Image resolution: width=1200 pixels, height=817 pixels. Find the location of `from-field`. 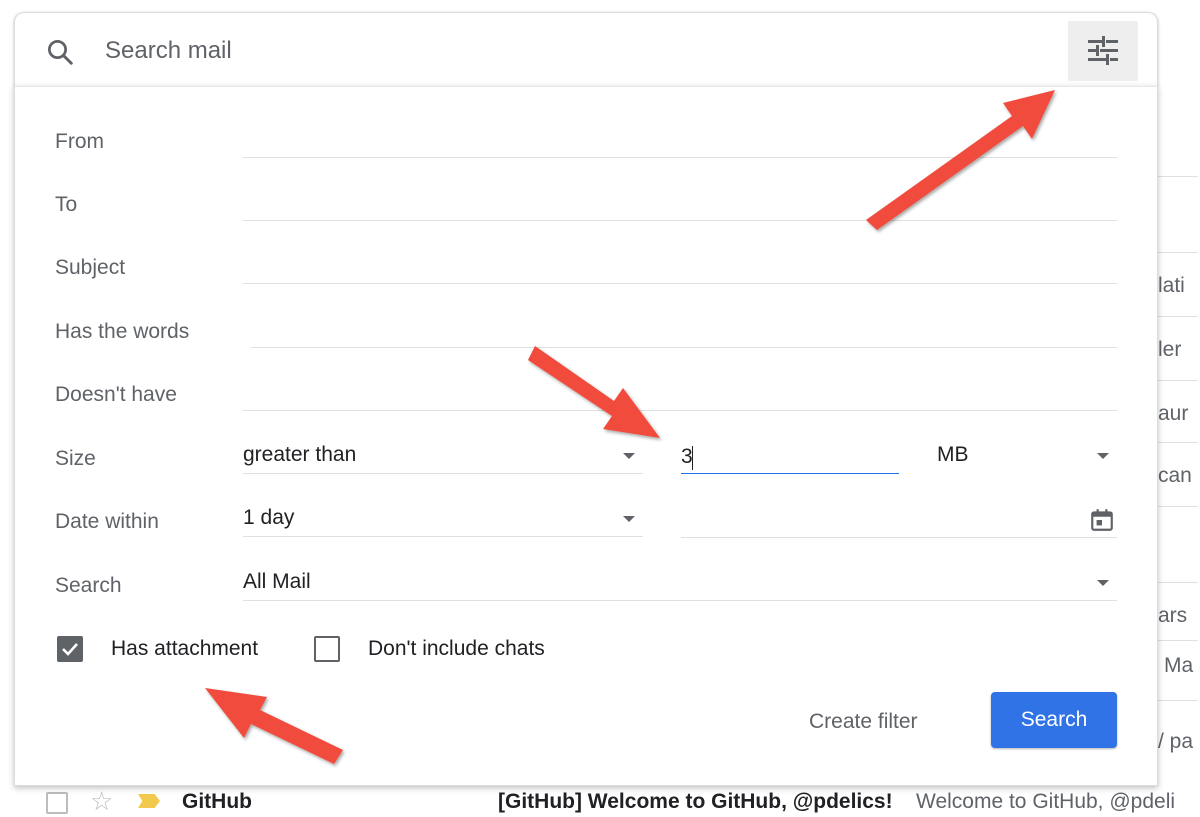

from-field is located at coordinates (680, 142).